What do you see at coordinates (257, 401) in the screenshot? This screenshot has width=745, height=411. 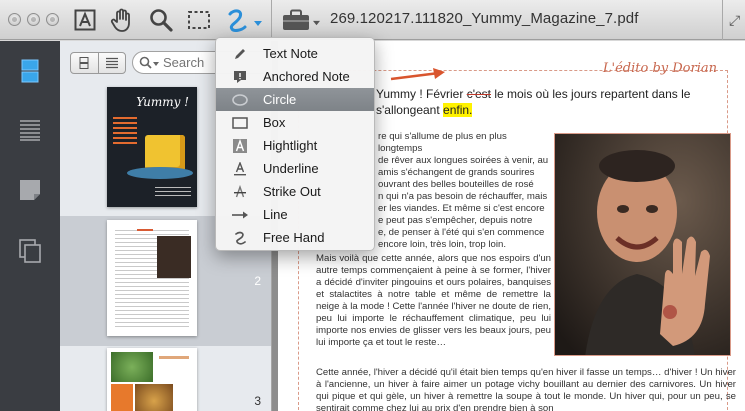 I see `page-number: 3` at bounding box center [257, 401].